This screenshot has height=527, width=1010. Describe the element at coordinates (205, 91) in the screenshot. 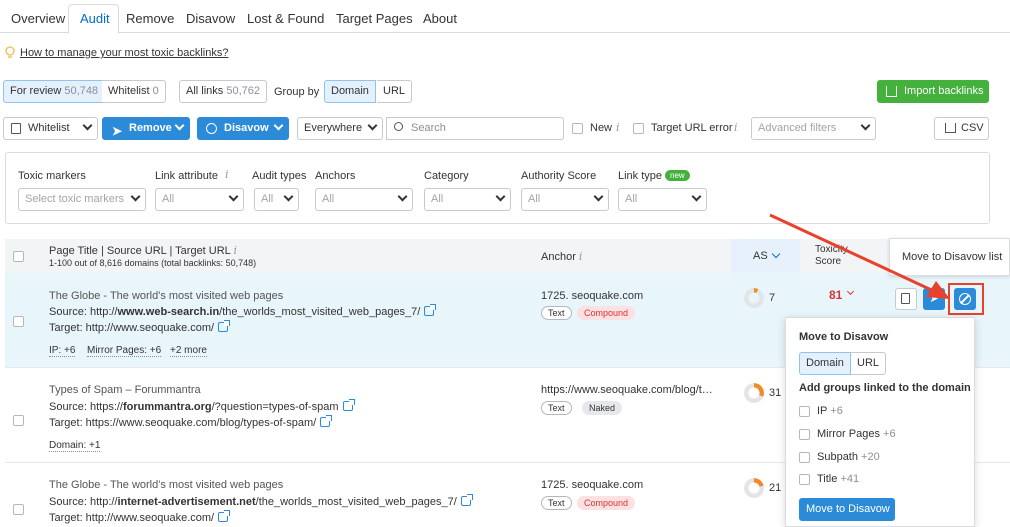

I see `all-links-label: All links` at that location.